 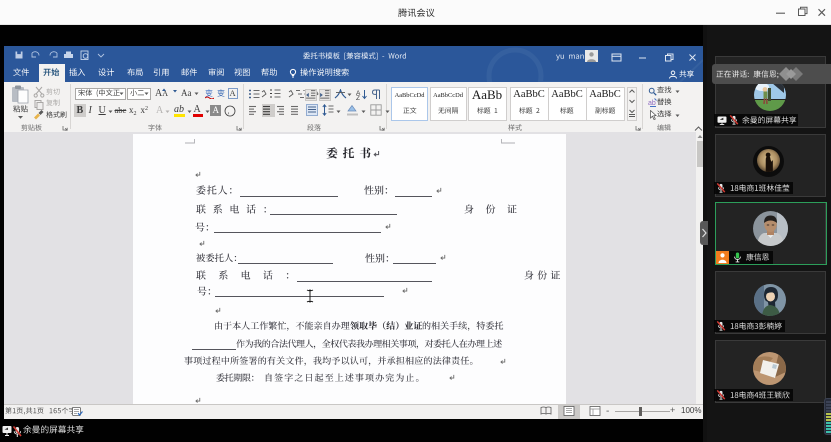 What do you see at coordinates (358, 97) in the screenshot?
I see `svg-text: Z` at bounding box center [358, 97].